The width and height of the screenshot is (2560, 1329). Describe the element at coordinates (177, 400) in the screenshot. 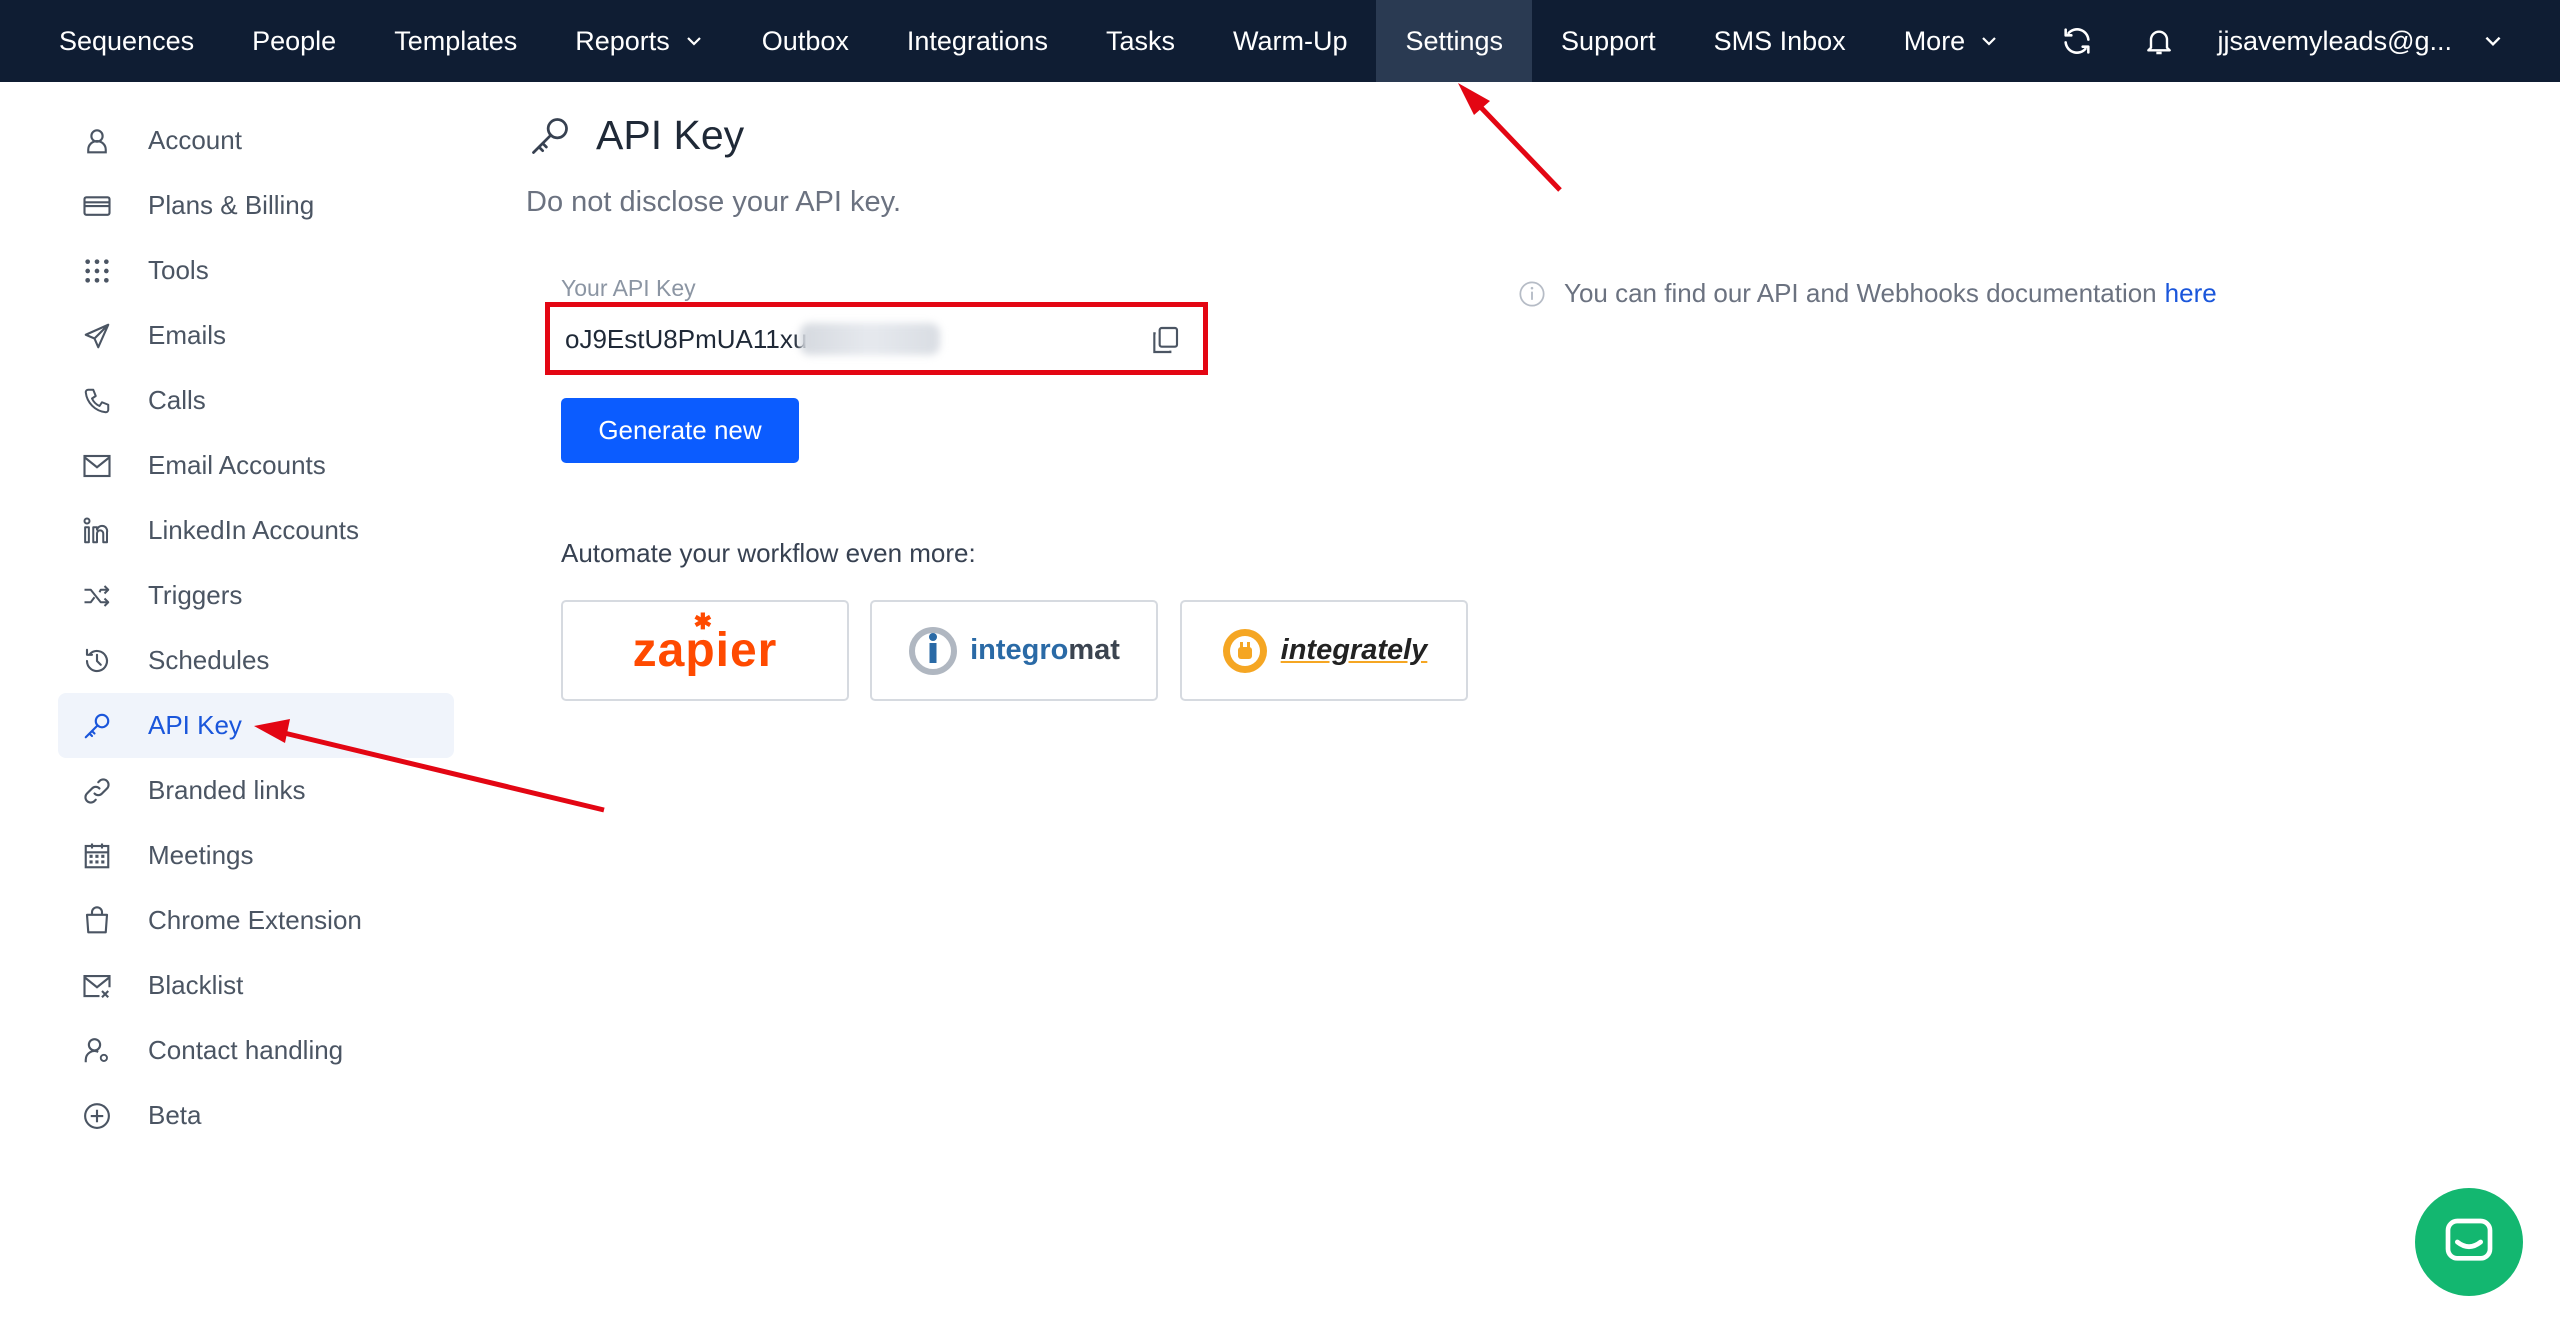

I see `sidebar-item-label: Calls` at that location.